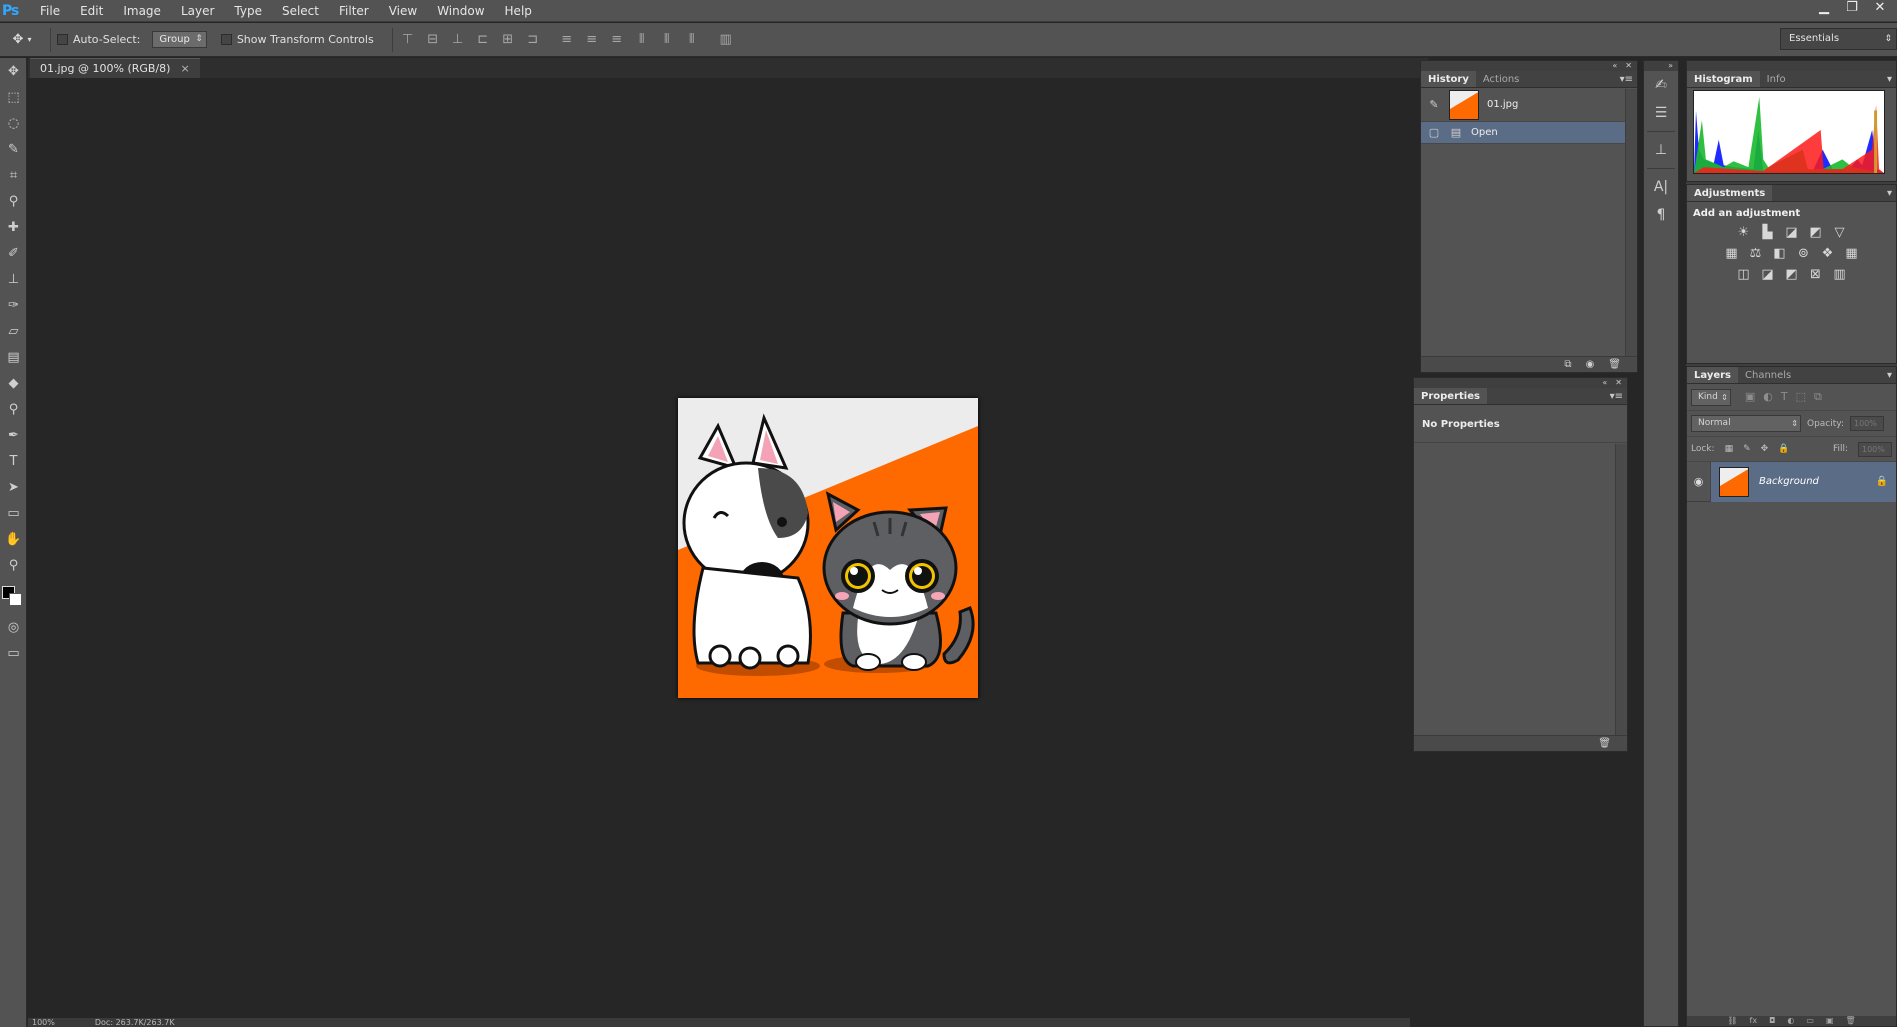 This screenshot has width=1897, height=1027. I want to click on tab-adjustments: Adjustments, so click(1730, 193).